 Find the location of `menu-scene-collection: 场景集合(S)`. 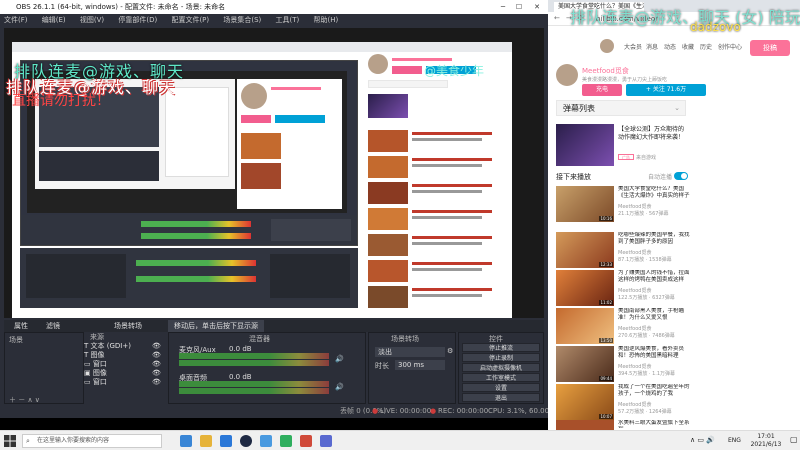

menu-scene-collection: 场景集合(S) is located at coordinates (242, 20).